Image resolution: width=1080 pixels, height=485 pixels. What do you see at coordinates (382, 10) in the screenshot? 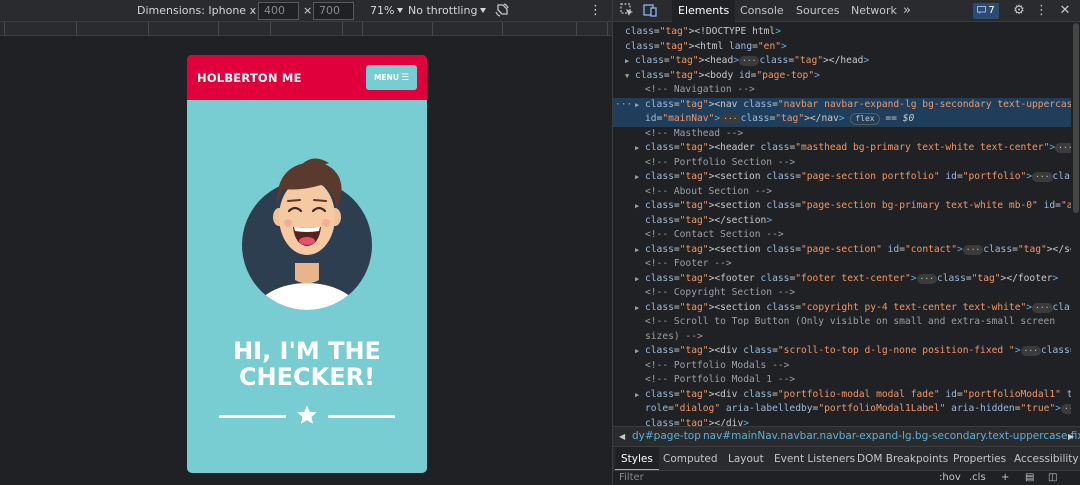
I see `zoom-label: 71%` at bounding box center [382, 10].